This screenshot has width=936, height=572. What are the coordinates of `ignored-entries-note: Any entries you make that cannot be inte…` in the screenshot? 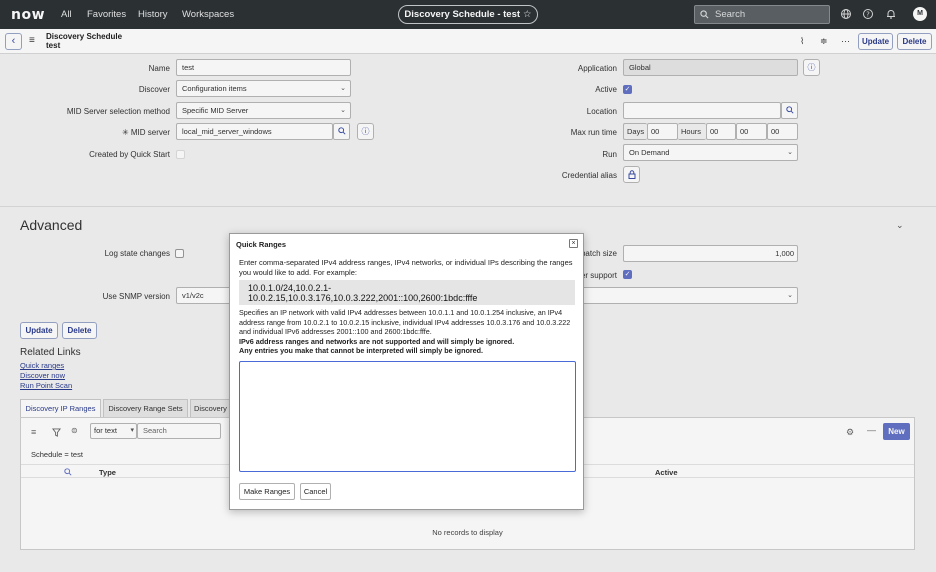 It's located at (361, 350).